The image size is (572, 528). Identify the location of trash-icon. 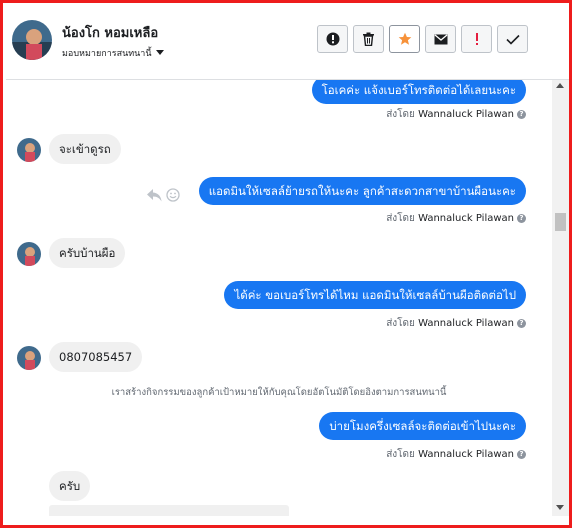
(368, 39).